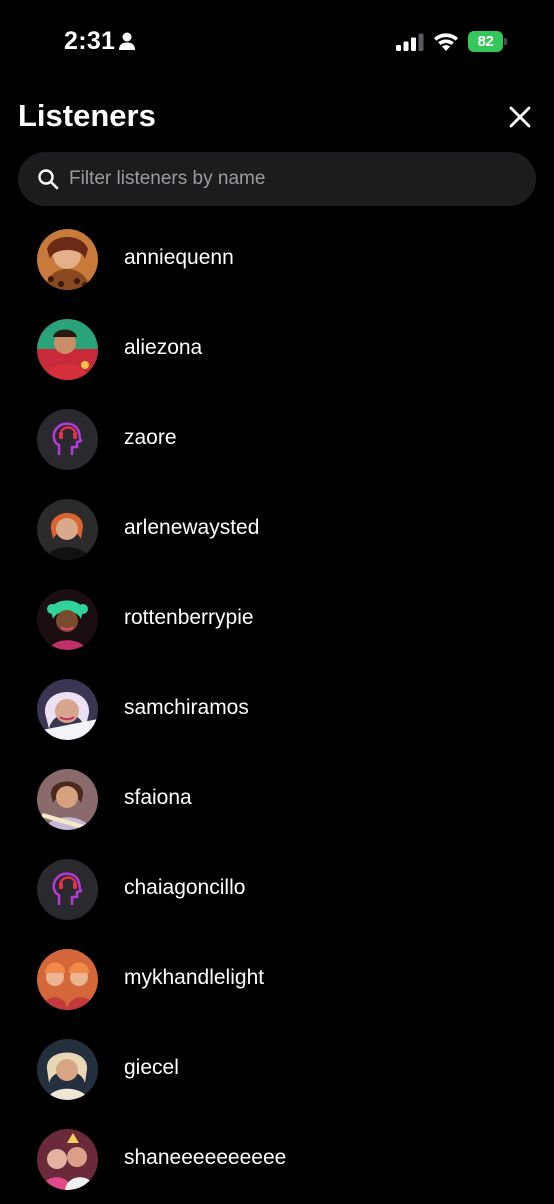  I want to click on list-item: chaiagoncillo, so click(277, 889).